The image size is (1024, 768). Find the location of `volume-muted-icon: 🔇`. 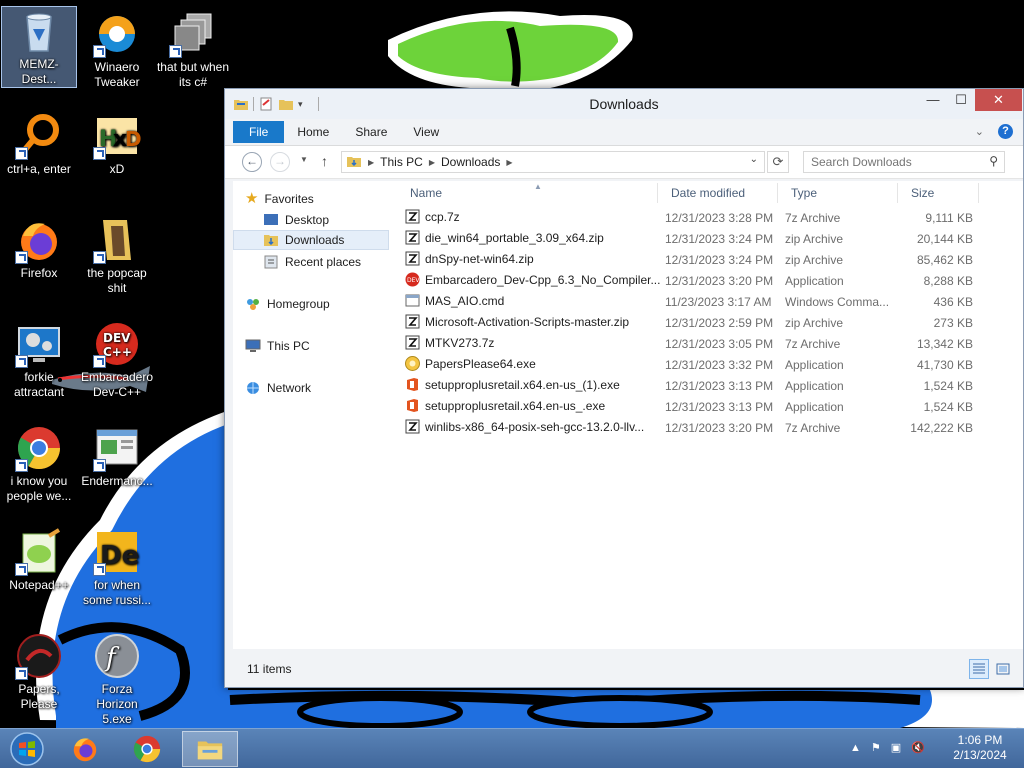

volume-muted-icon: 🔇 is located at coordinates (918, 747).